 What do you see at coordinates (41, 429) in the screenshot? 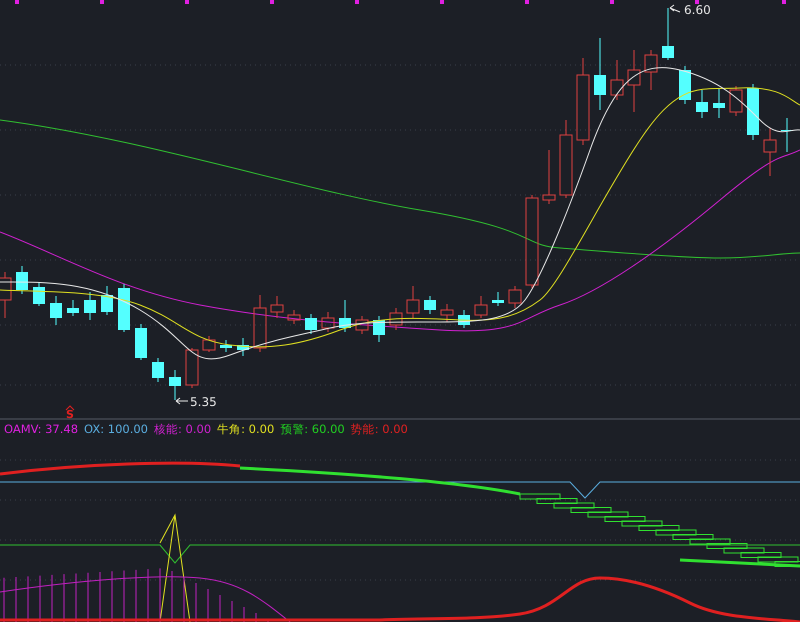
I see `indicator-value: OAMV: 37.48` at bounding box center [41, 429].